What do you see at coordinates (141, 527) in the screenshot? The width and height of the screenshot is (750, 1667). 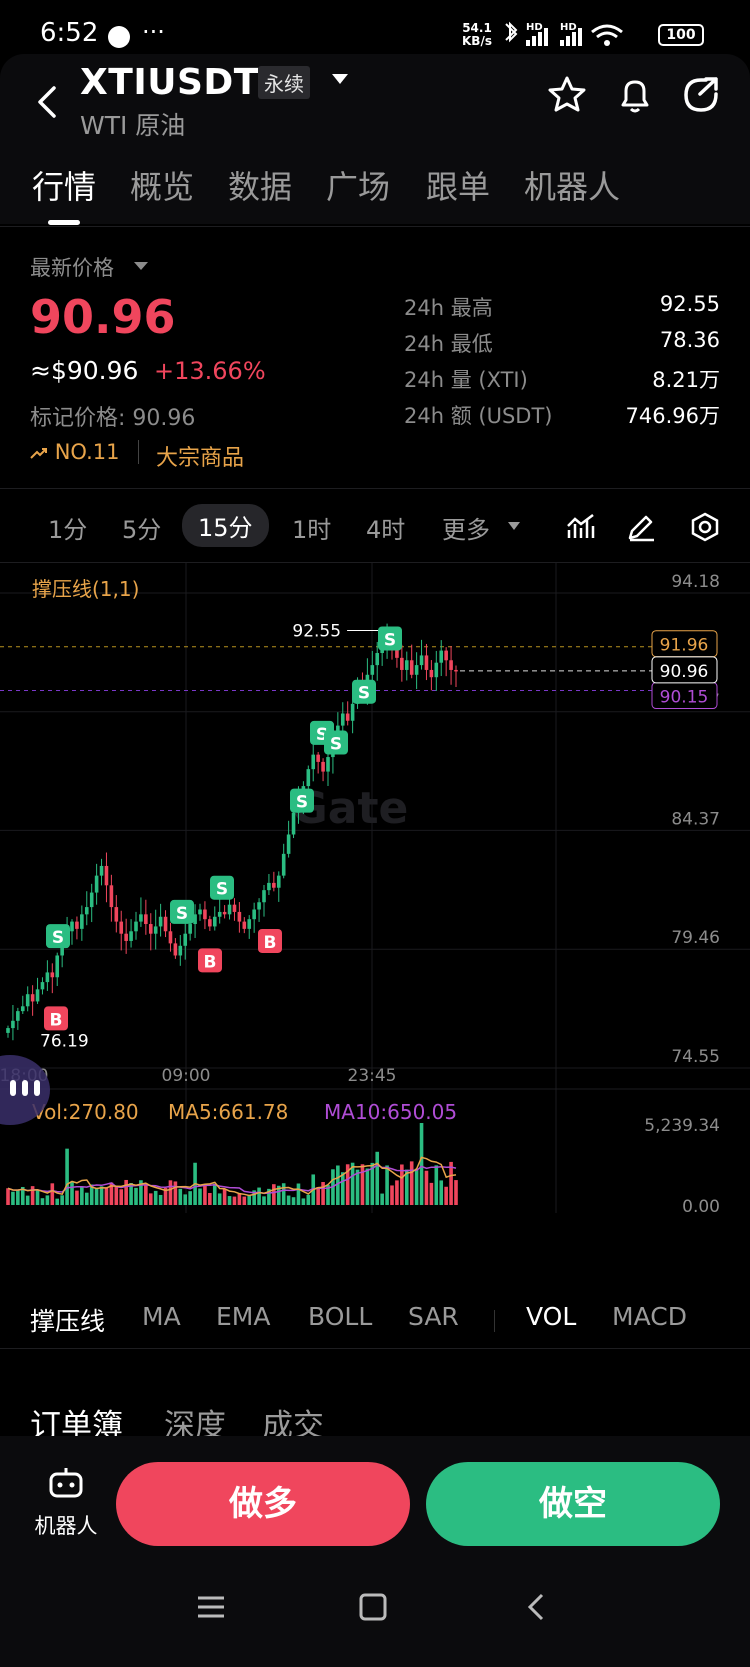 I see `interval-5m: 5分` at bounding box center [141, 527].